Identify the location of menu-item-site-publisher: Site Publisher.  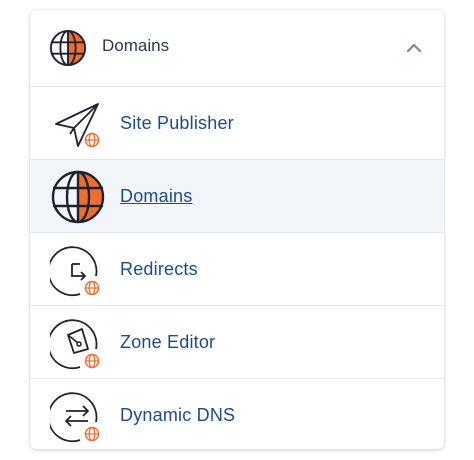
(237, 123).